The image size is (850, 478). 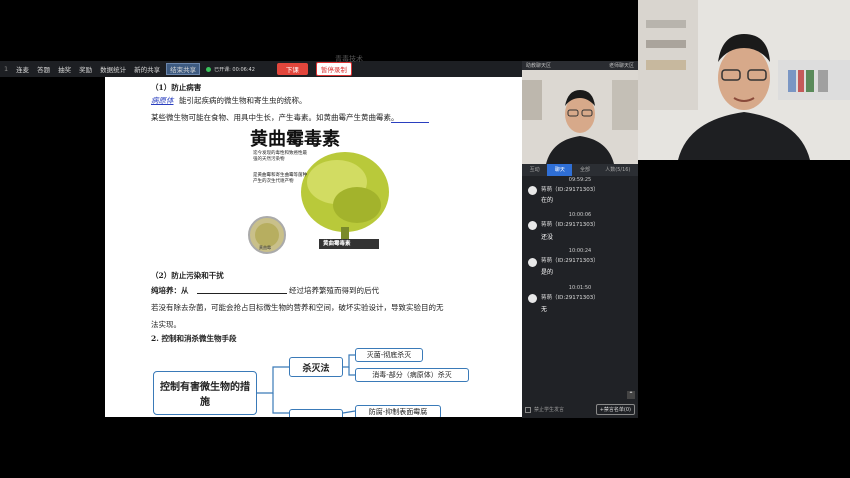 I want to click on page-number: 1, so click(x=6, y=69).